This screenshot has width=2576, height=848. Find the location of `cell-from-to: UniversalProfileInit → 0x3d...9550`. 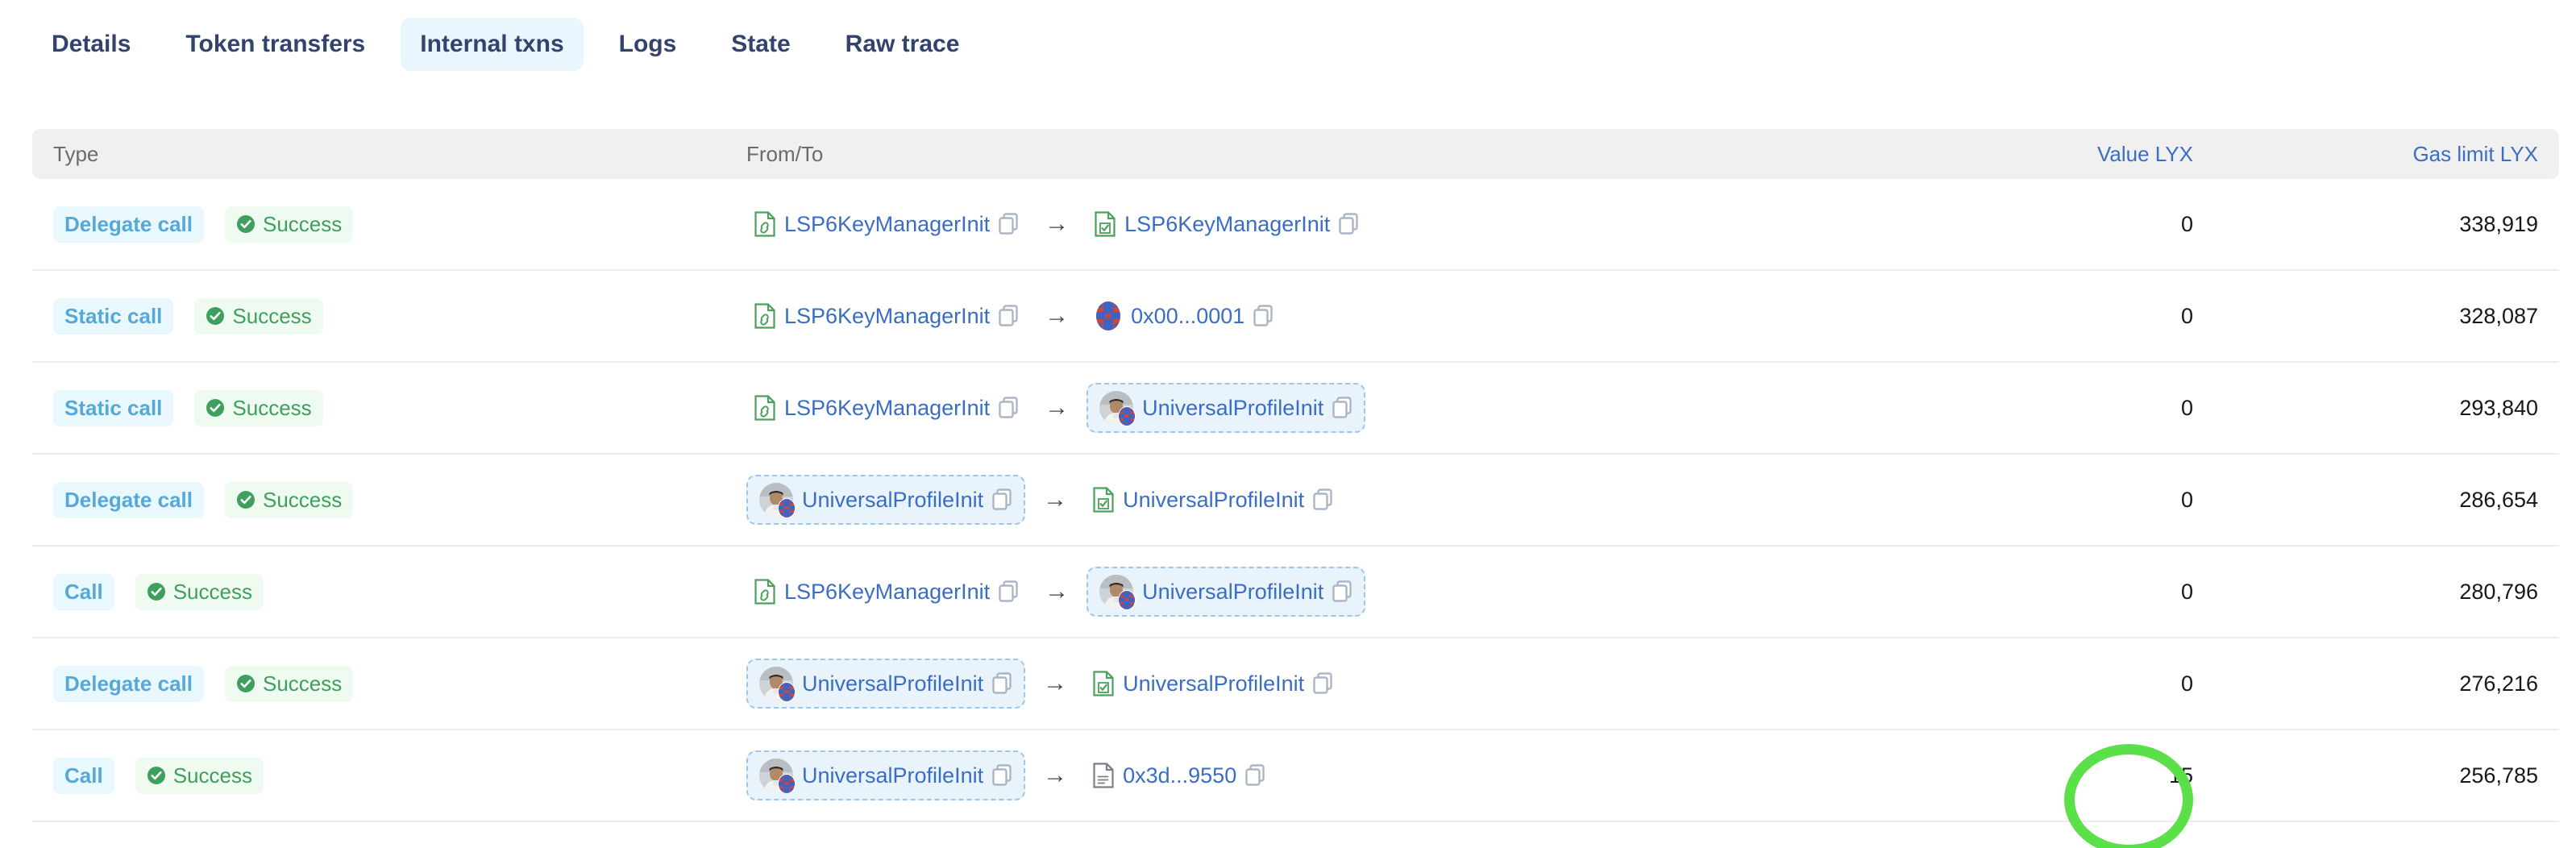

cell-from-to: UniversalProfileInit → 0x3d...9550 is located at coordinates (1298, 775).